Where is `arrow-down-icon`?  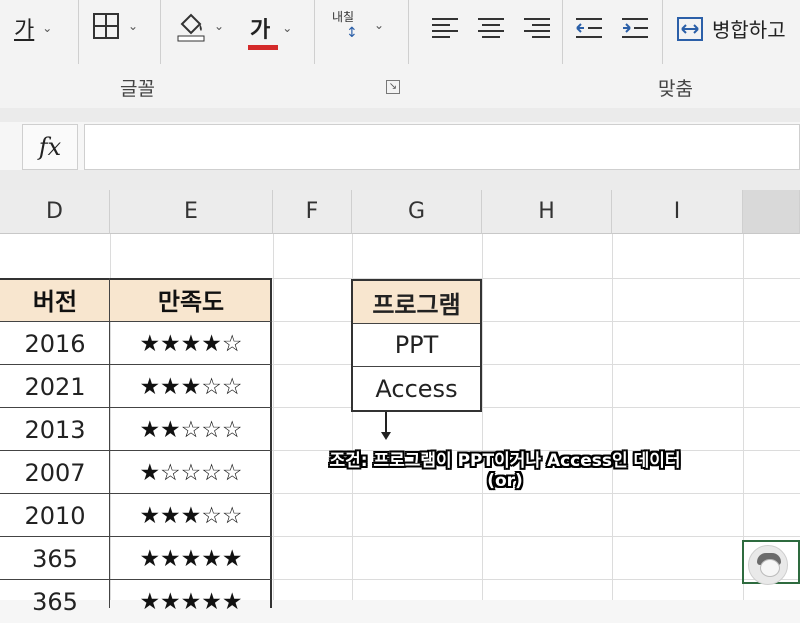
arrow-down-icon is located at coordinates (386, 426).